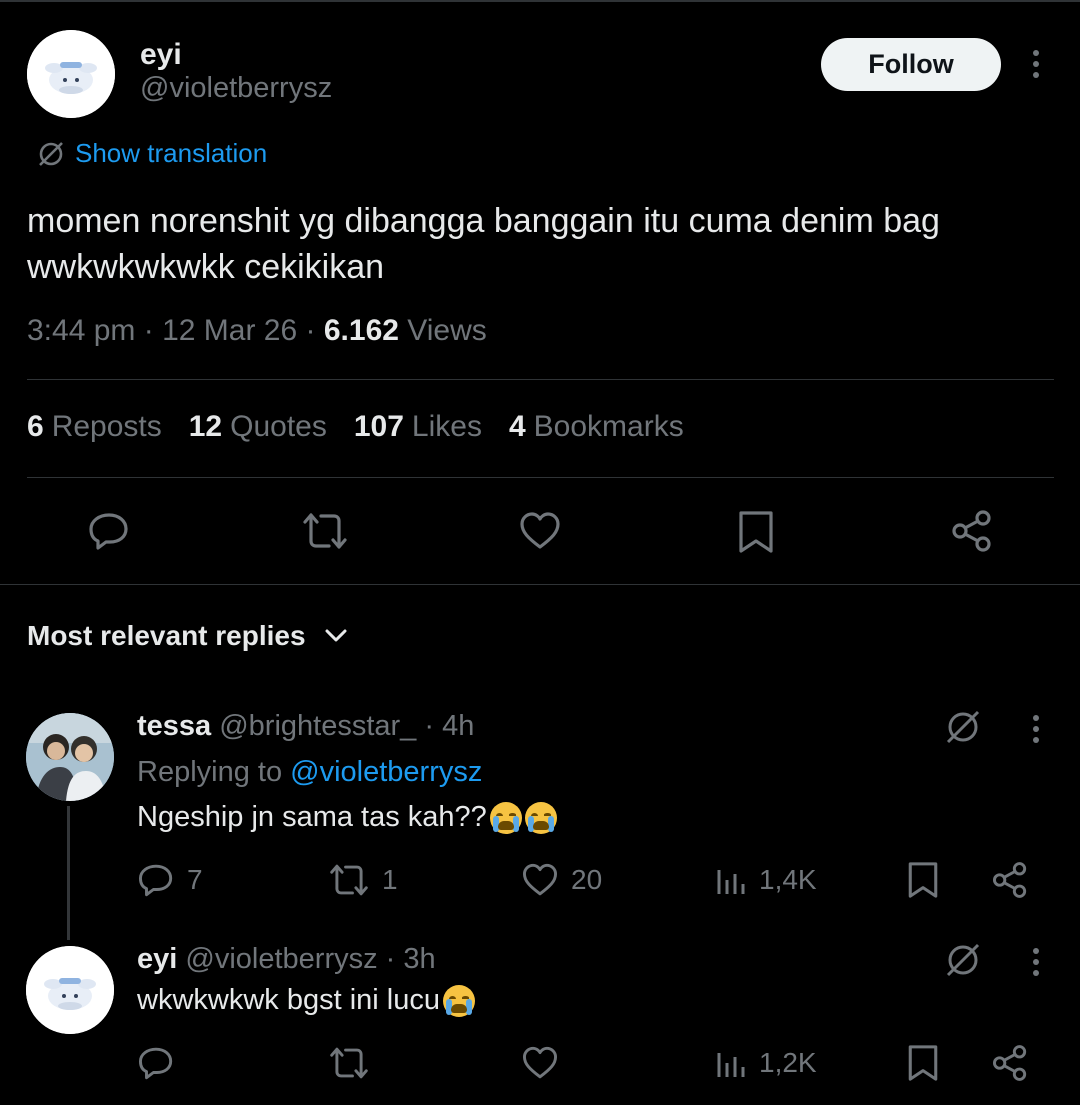  I want to click on reply-author-name: eyi, so click(157, 959).